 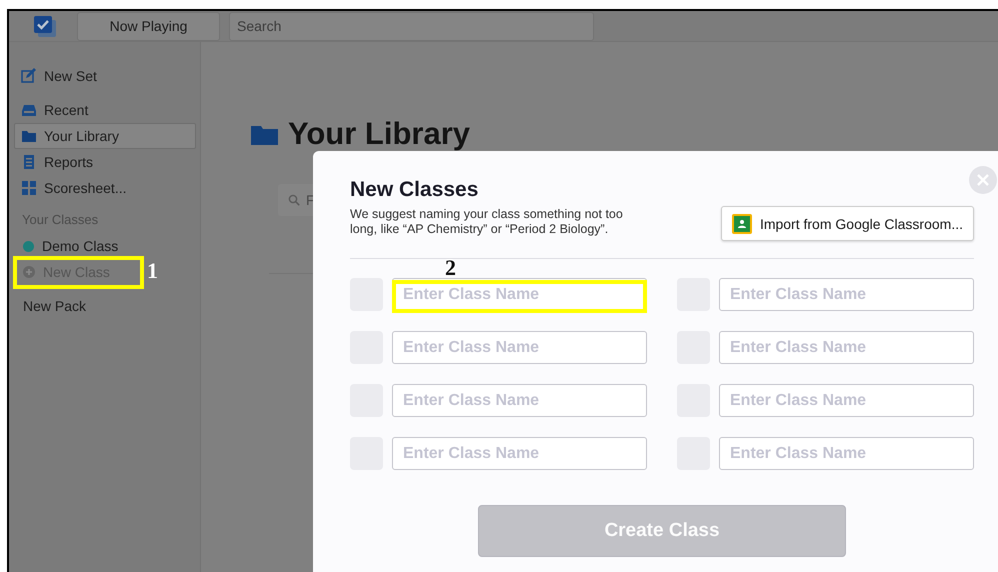 What do you see at coordinates (29, 188) in the screenshot?
I see `grid-icon` at bounding box center [29, 188].